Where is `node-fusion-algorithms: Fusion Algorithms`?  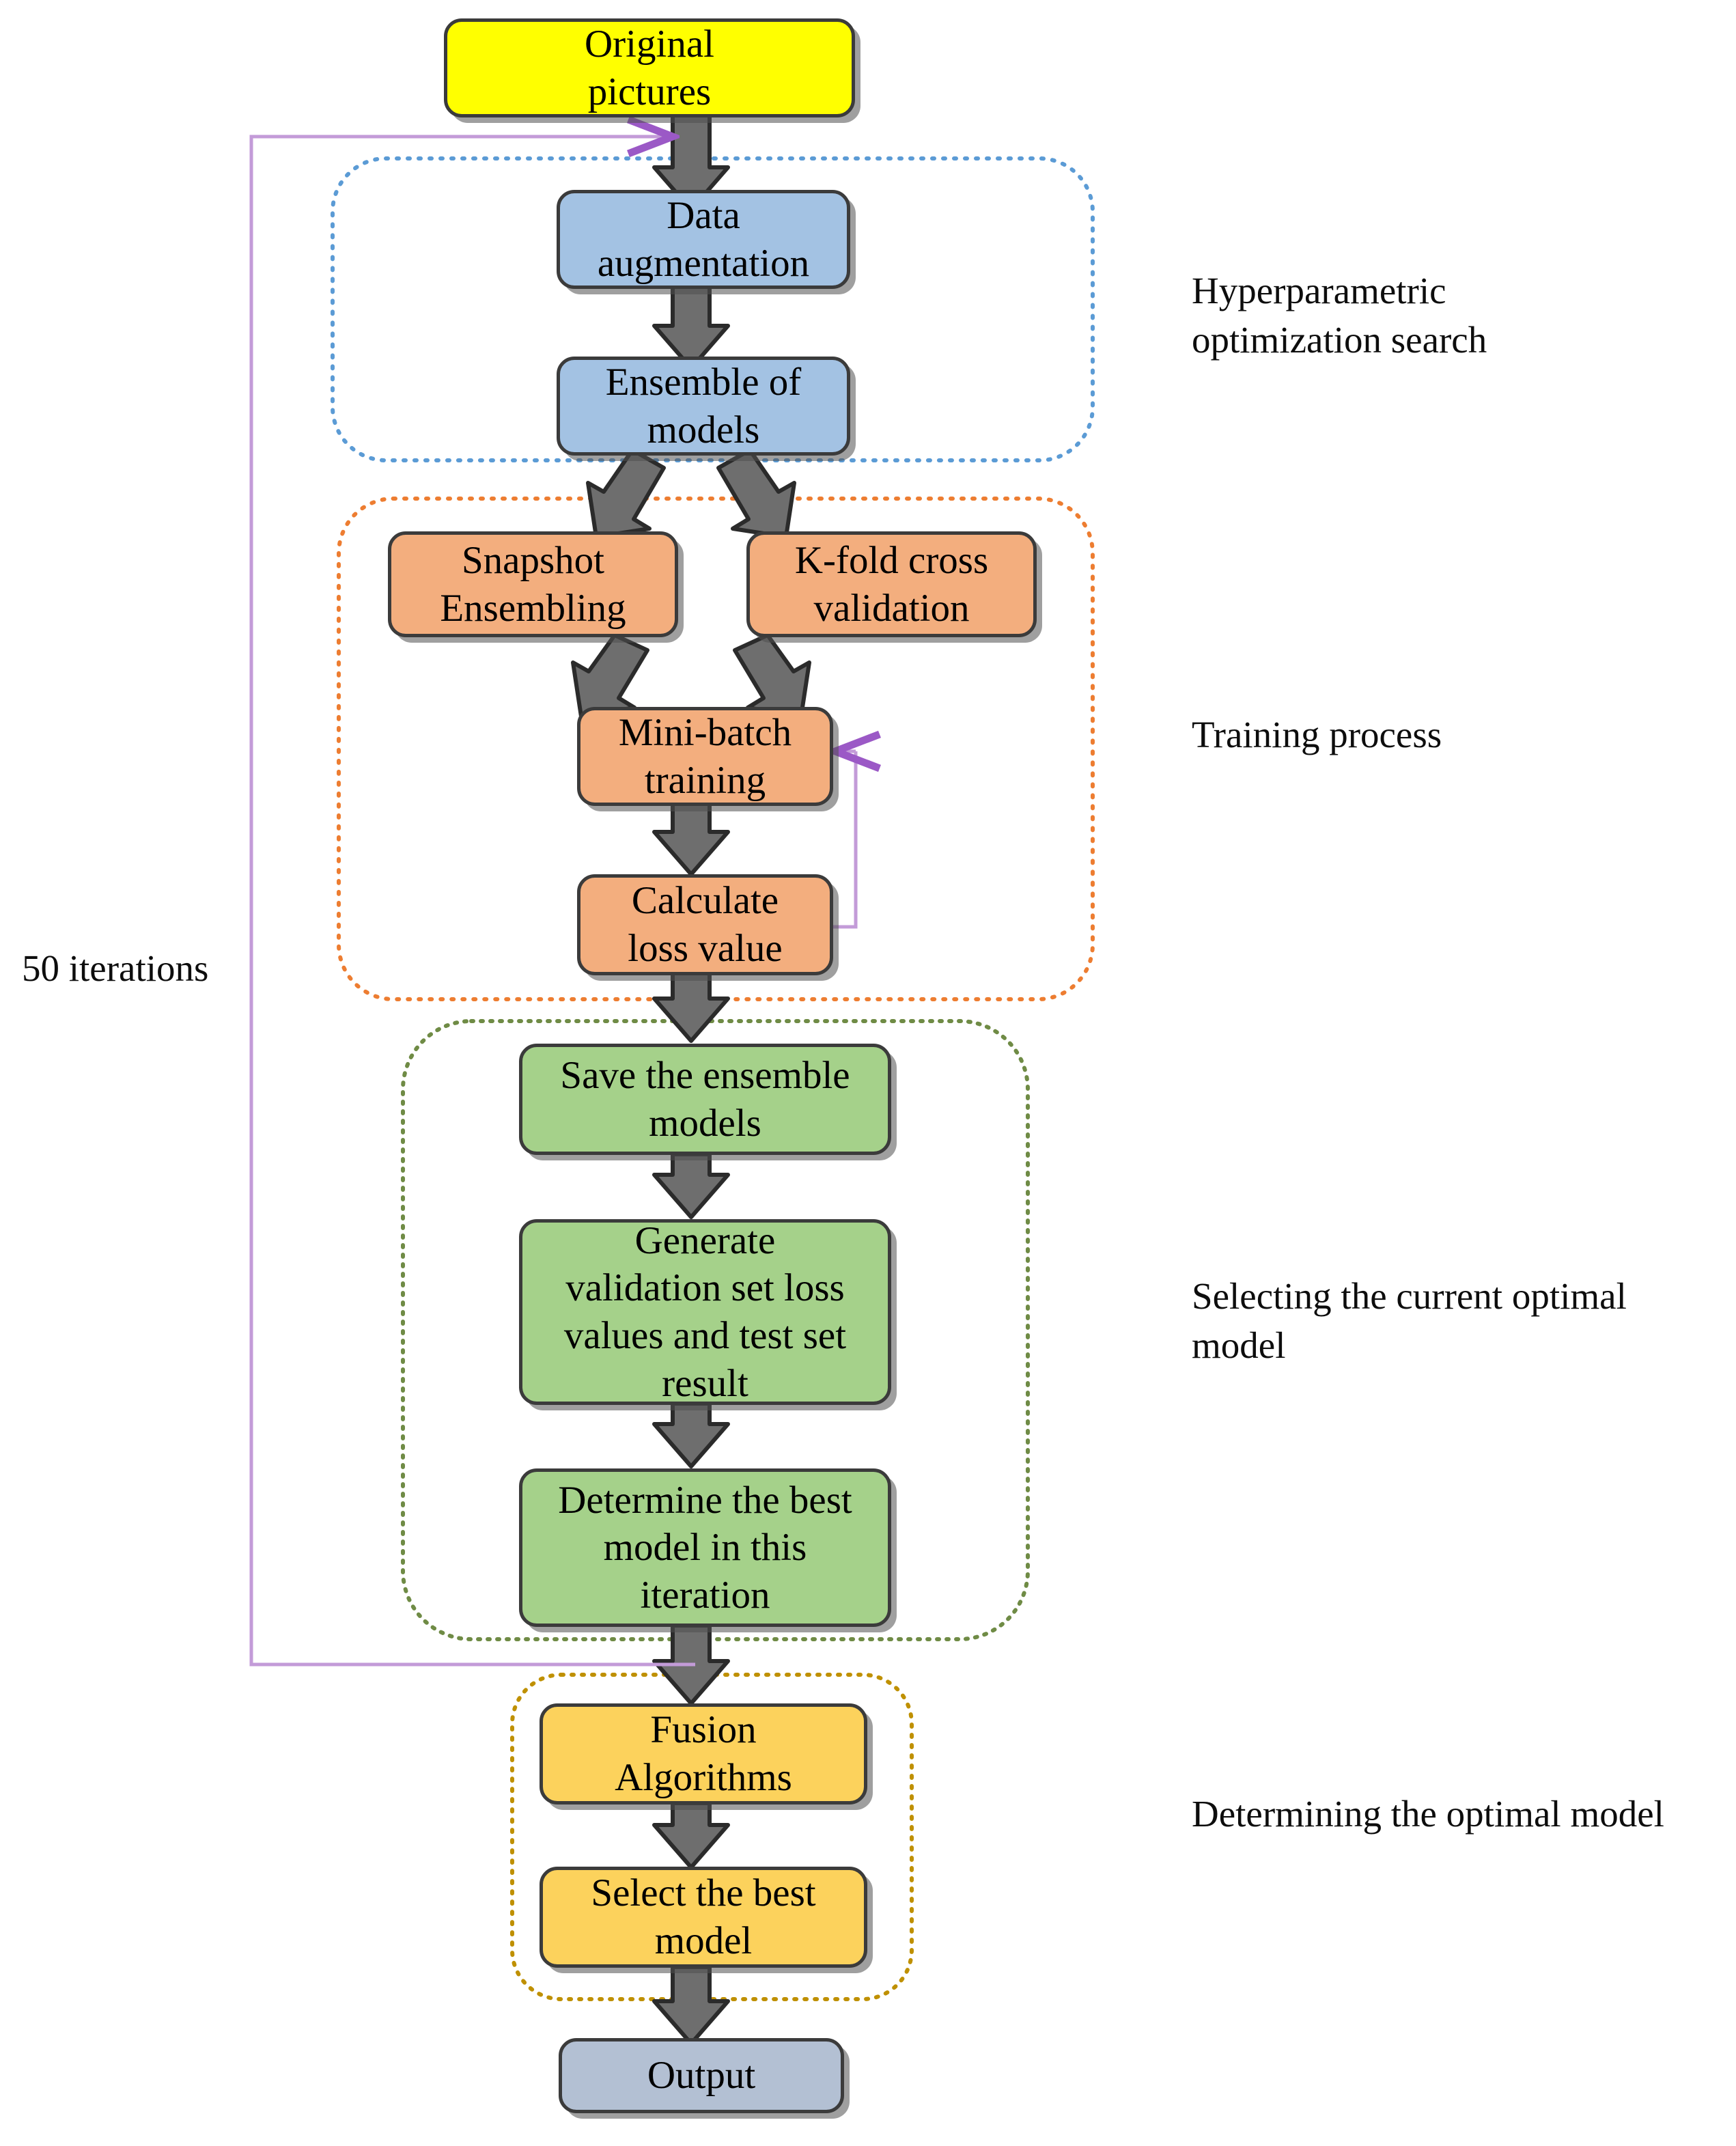
node-fusion-algorithms: Fusion Algorithms is located at coordinates (703, 1754).